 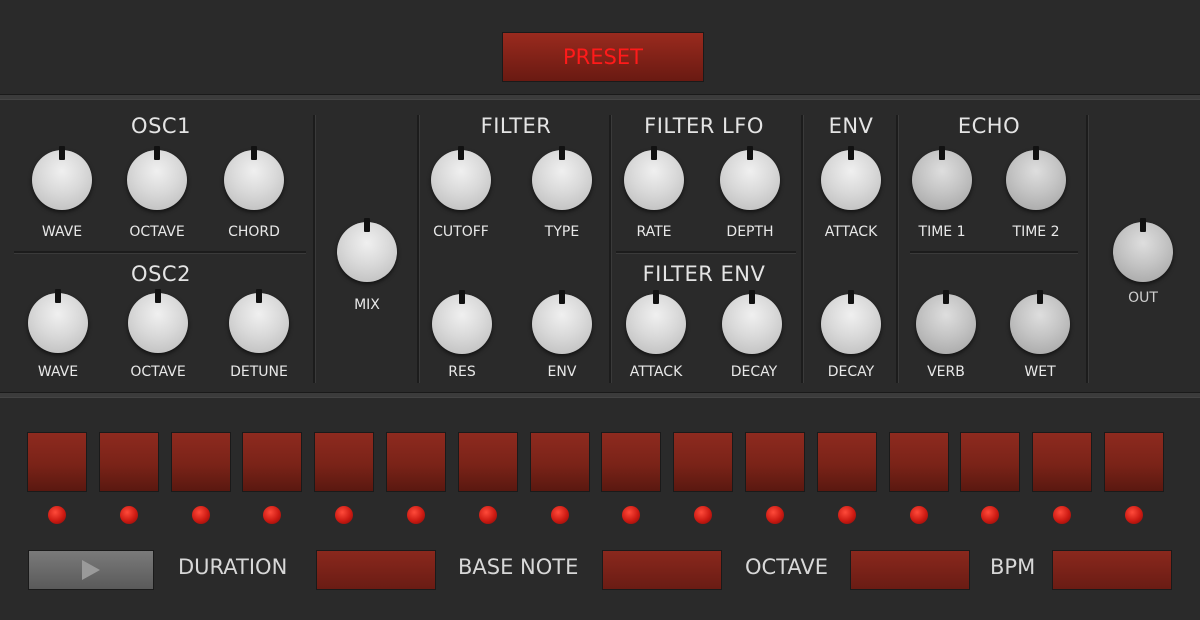 I want to click on env-attack-knob, so click(x=851, y=178).